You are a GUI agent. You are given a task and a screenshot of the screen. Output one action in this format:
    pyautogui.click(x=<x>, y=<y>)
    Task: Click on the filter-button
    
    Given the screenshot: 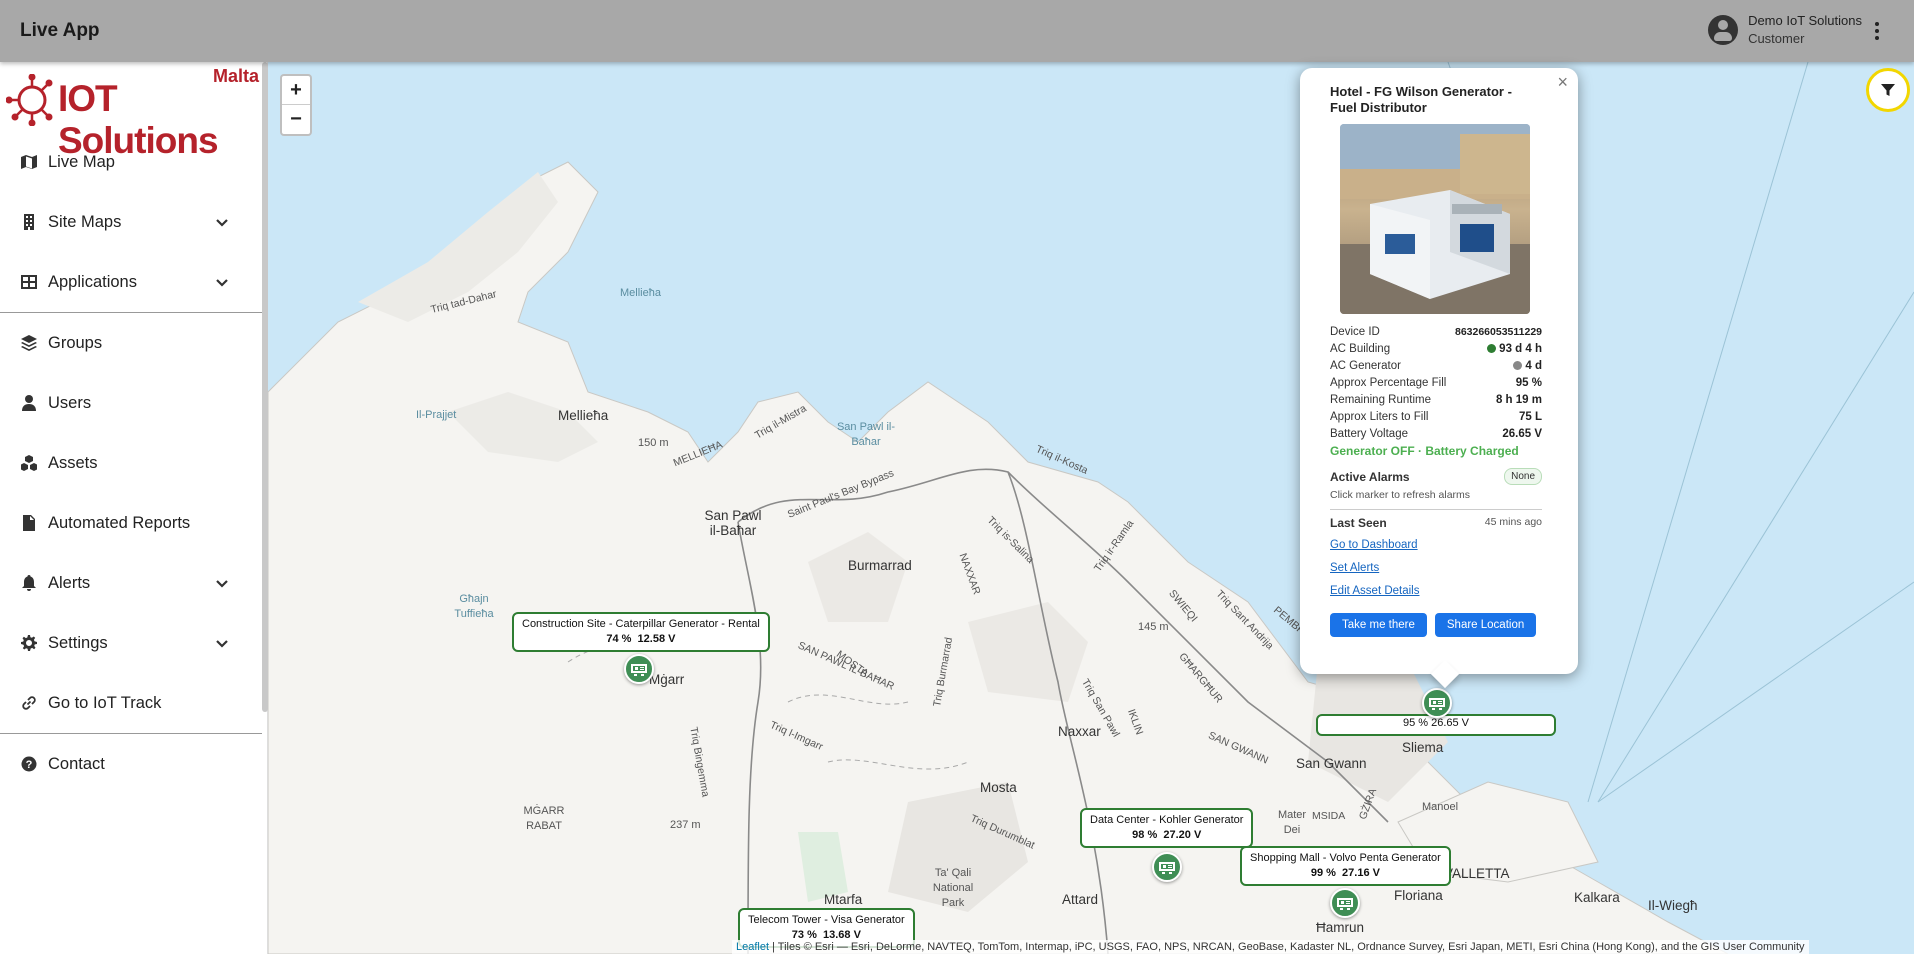 What is the action you would take?
    pyautogui.click(x=1888, y=90)
    